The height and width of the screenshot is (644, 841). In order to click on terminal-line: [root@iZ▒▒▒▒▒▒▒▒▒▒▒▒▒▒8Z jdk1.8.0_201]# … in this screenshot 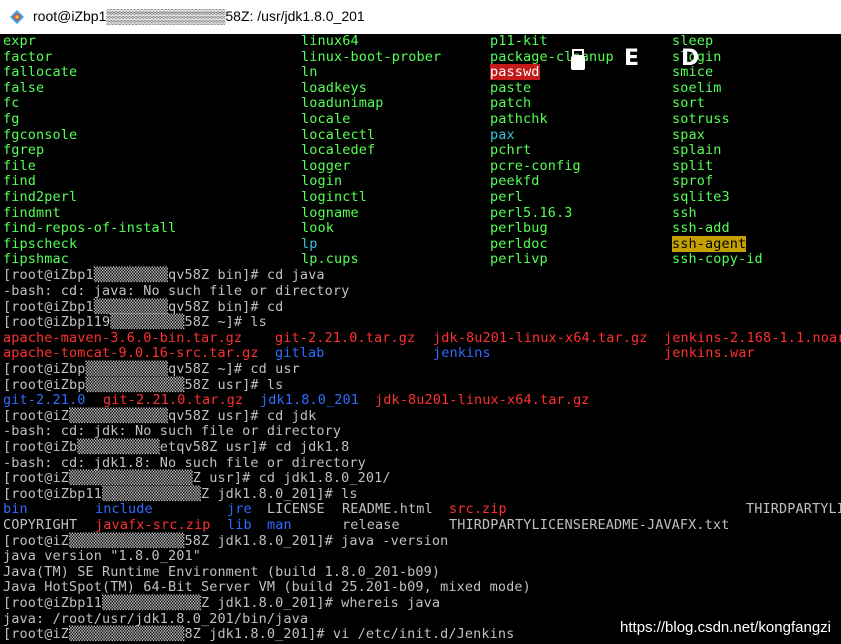, I will do `click(259, 634)`.